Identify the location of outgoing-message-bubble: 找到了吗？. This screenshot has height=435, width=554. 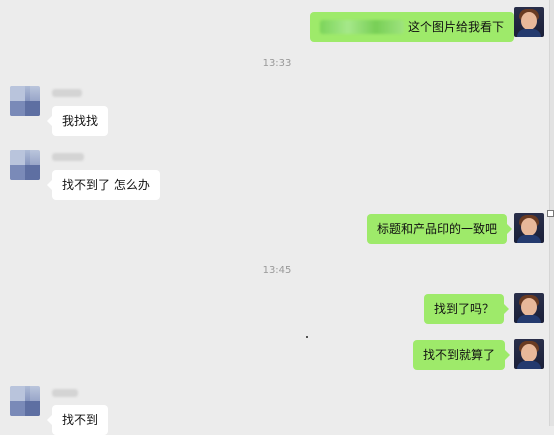
(467, 309).